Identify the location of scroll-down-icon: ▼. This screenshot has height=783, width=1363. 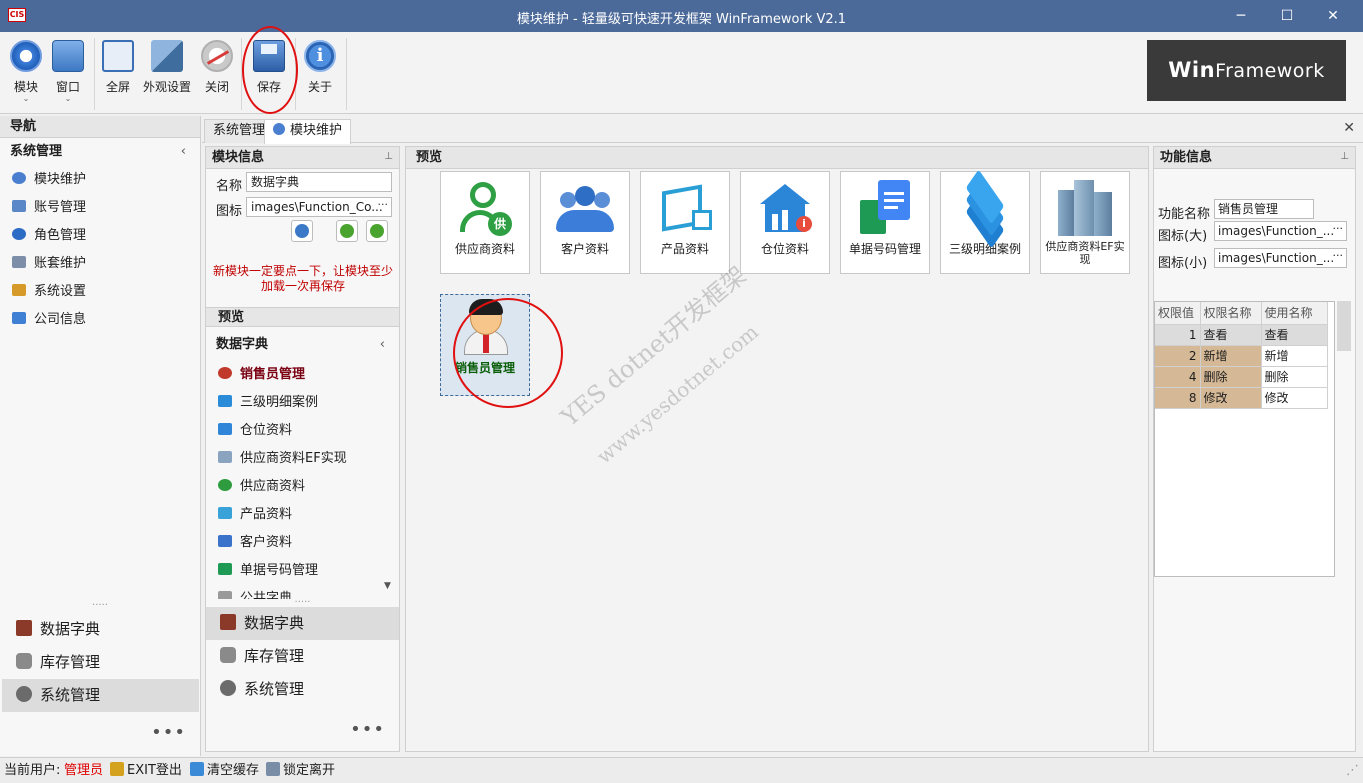
(387, 586).